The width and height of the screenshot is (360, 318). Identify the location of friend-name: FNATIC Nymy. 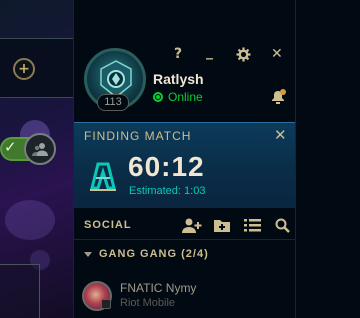
(158, 288).